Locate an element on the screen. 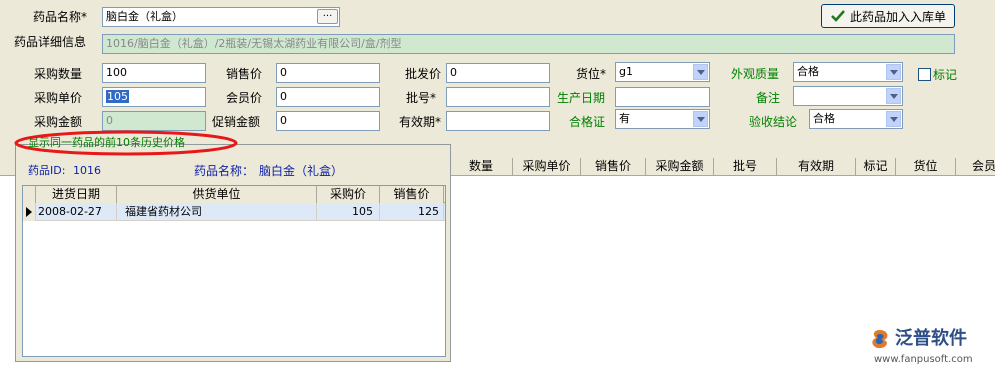 Image resolution: width=995 pixels, height=371 pixels. history-date-cell: 2008-02-27 is located at coordinates (76, 212).